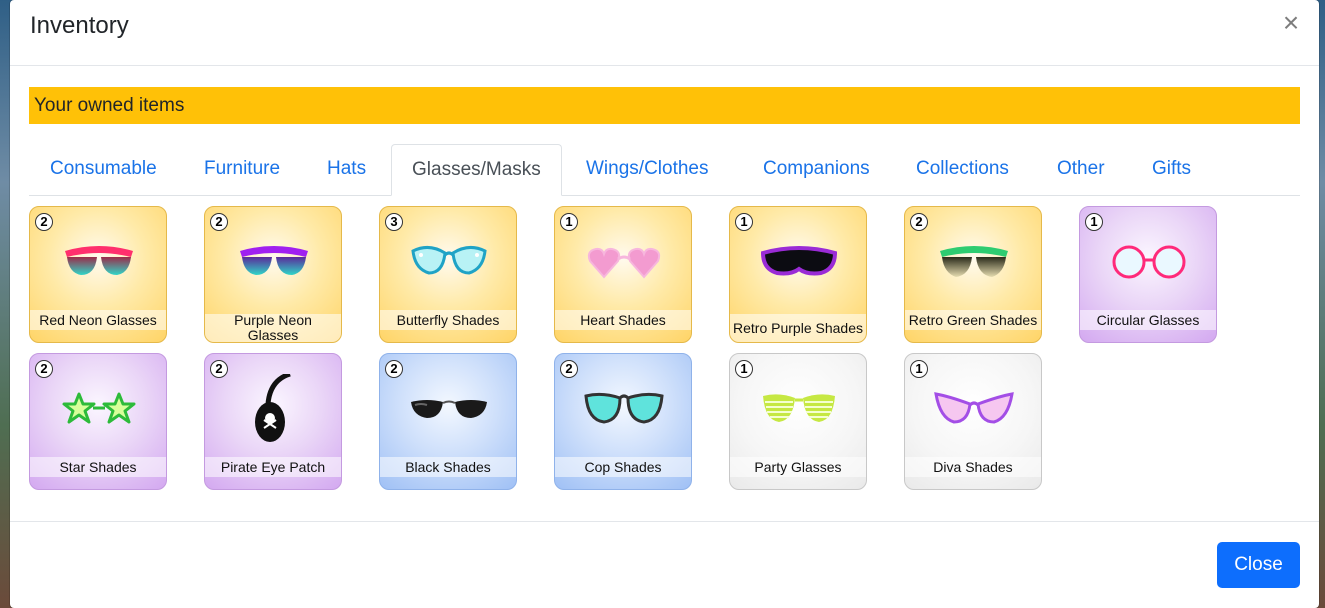  I want to click on item-tile: 1 Retro Purple Shades, so click(798, 274).